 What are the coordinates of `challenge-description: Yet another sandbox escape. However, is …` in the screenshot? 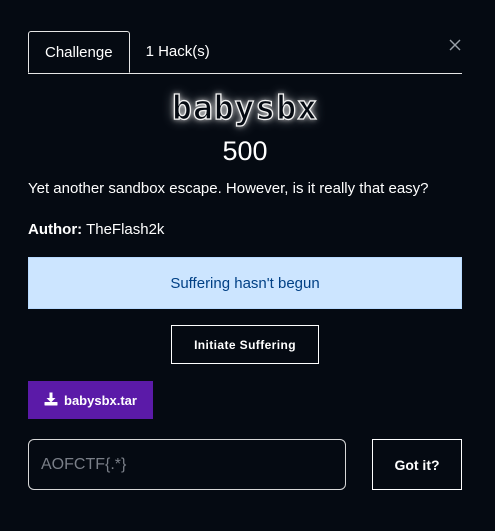 It's located at (228, 188).